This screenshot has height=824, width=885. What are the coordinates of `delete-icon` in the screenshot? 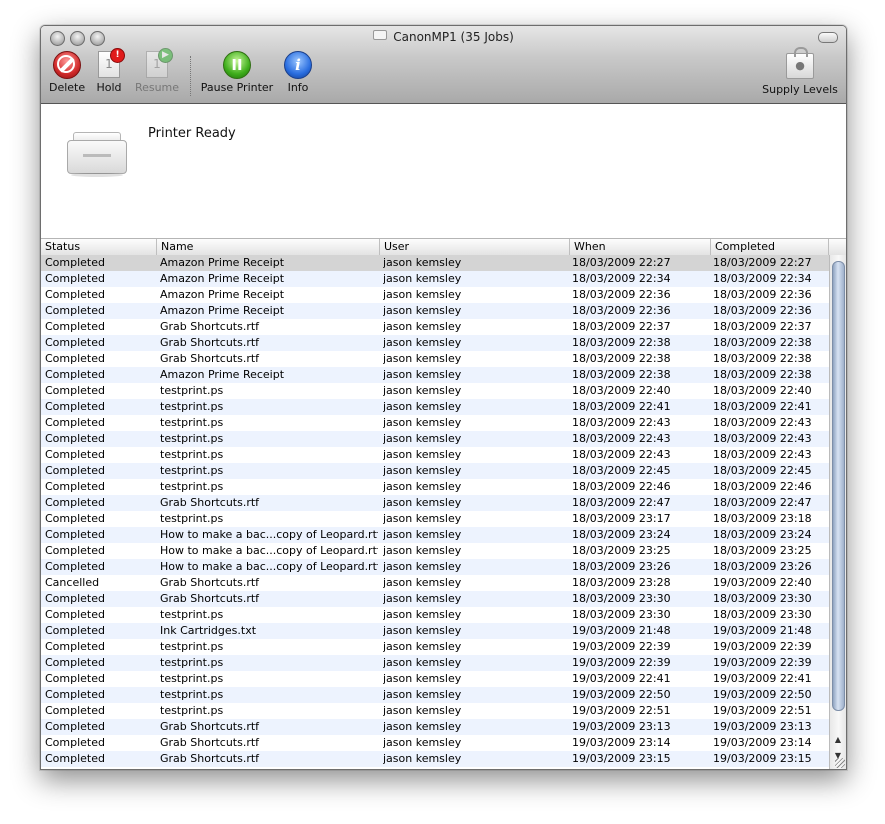 It's located at (67, 65).